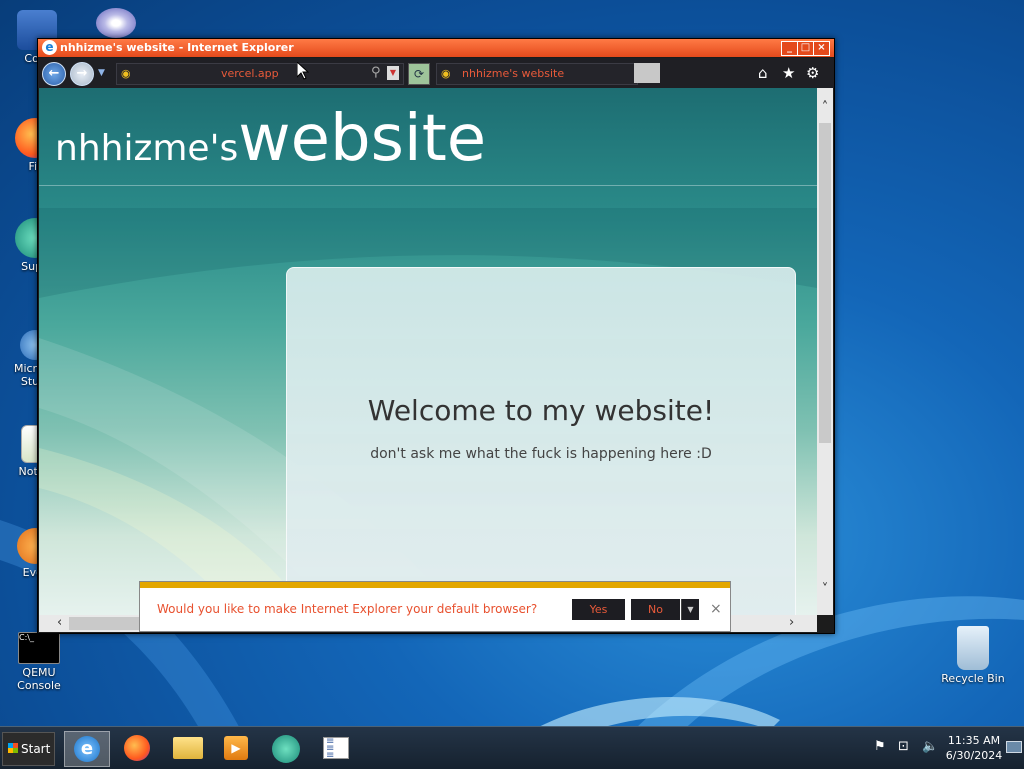 The height and width of the screenshot is (769, 1024). What do you see at coordinates (147, 148) in the screenshot?
I see `site-title-small: nhhizme's` at bounding box center [147, 148].